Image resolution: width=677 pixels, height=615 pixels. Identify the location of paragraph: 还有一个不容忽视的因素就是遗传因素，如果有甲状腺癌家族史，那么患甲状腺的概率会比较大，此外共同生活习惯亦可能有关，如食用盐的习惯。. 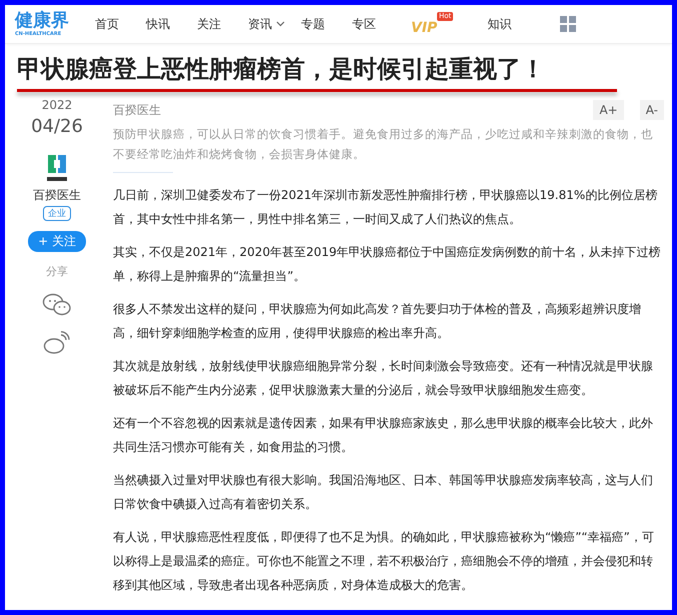
(383, 435).